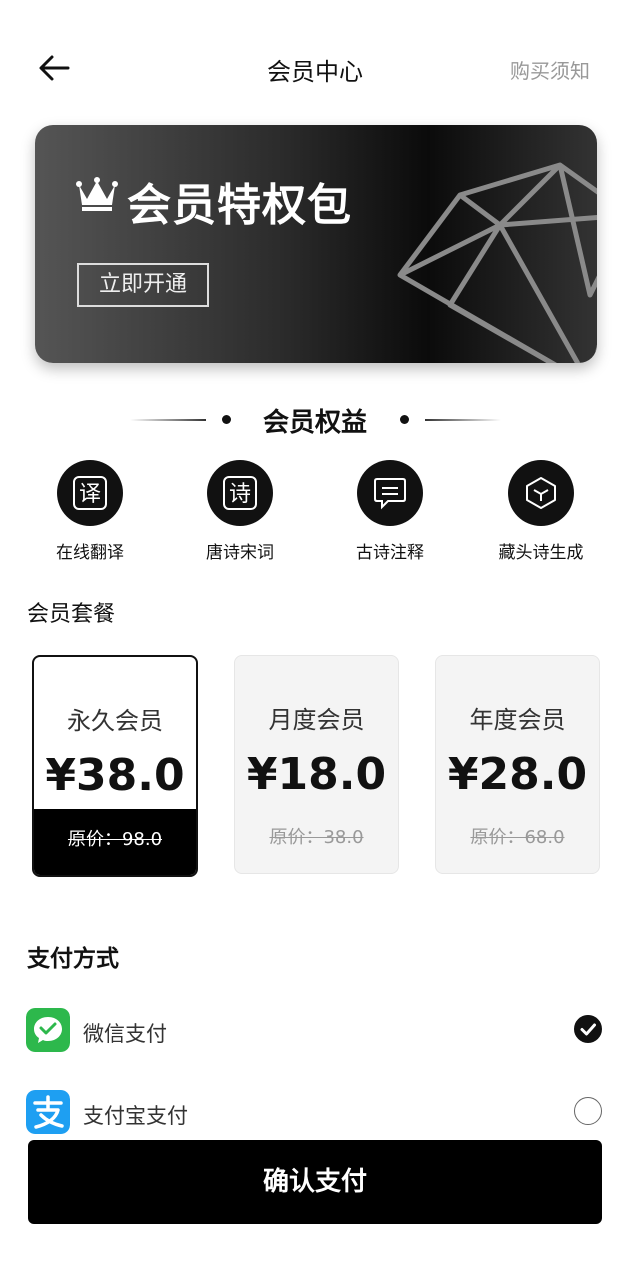  I want to click on plan-original-price: 原价：68.0, so click(517, 837).